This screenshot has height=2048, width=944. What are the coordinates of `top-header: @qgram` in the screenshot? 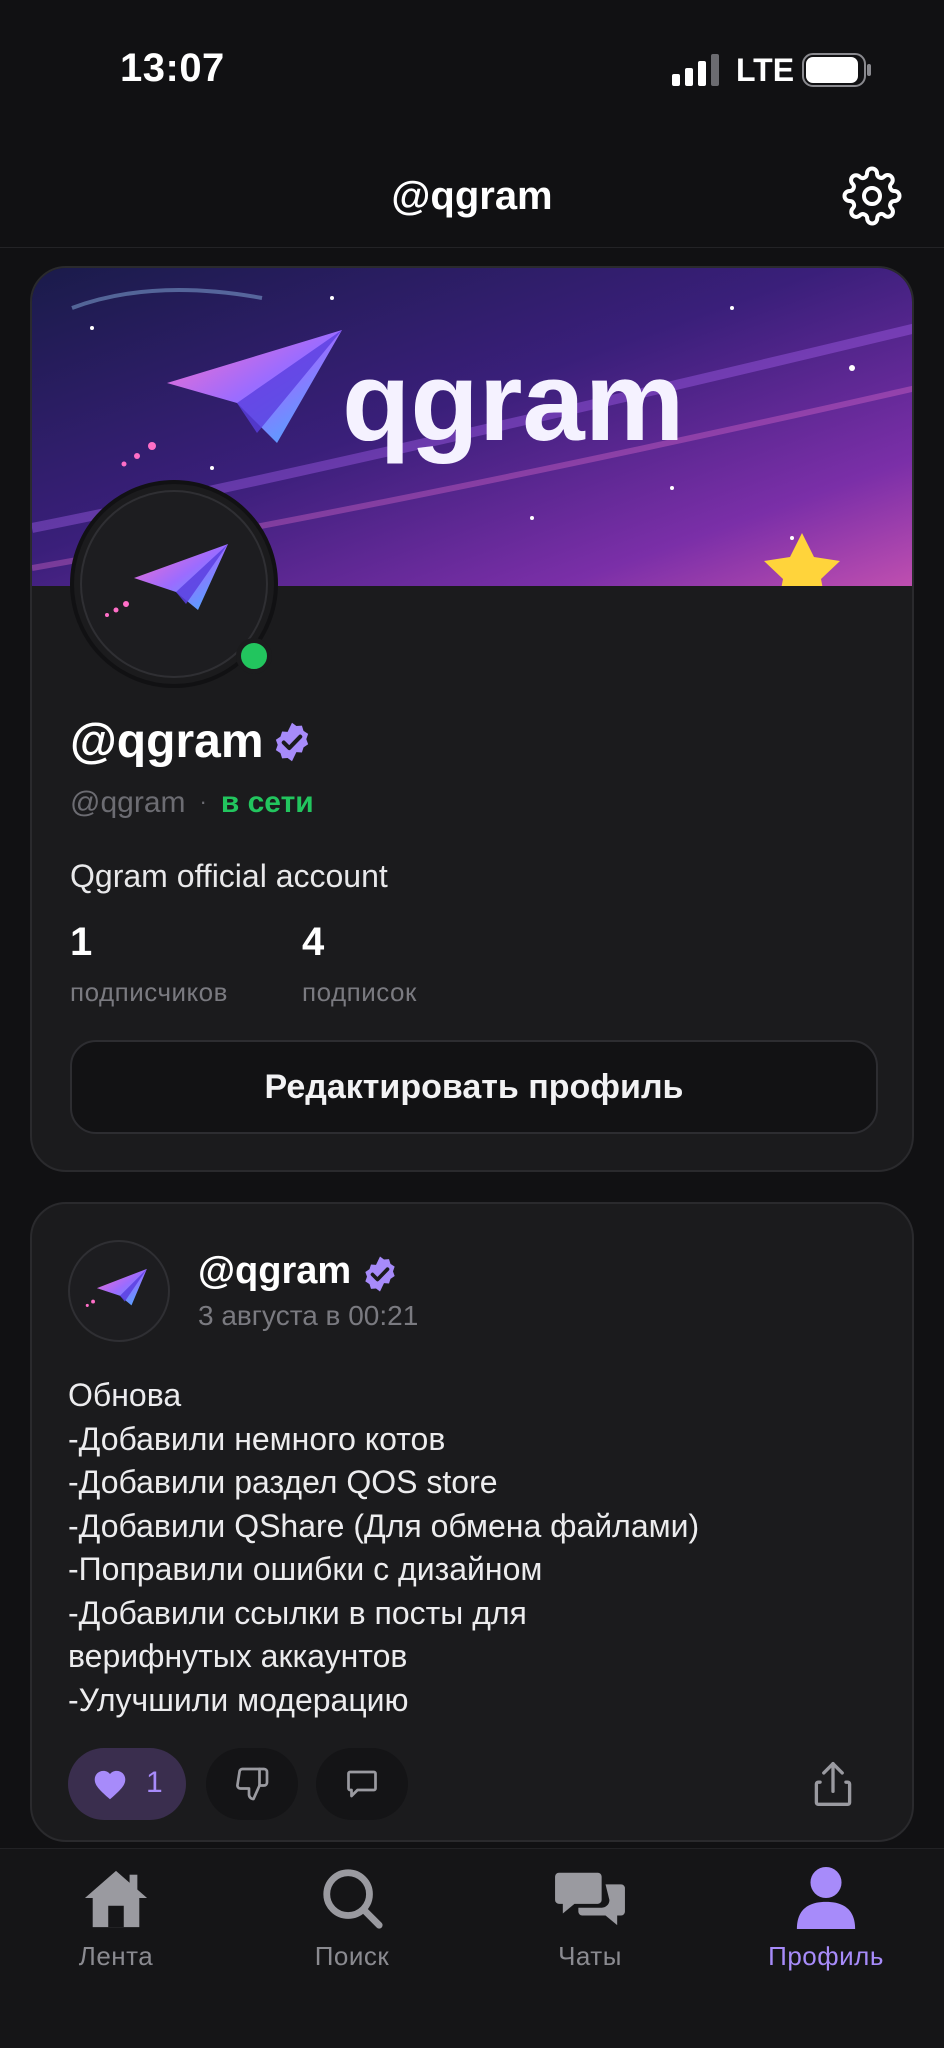 It's located at (472, 194).